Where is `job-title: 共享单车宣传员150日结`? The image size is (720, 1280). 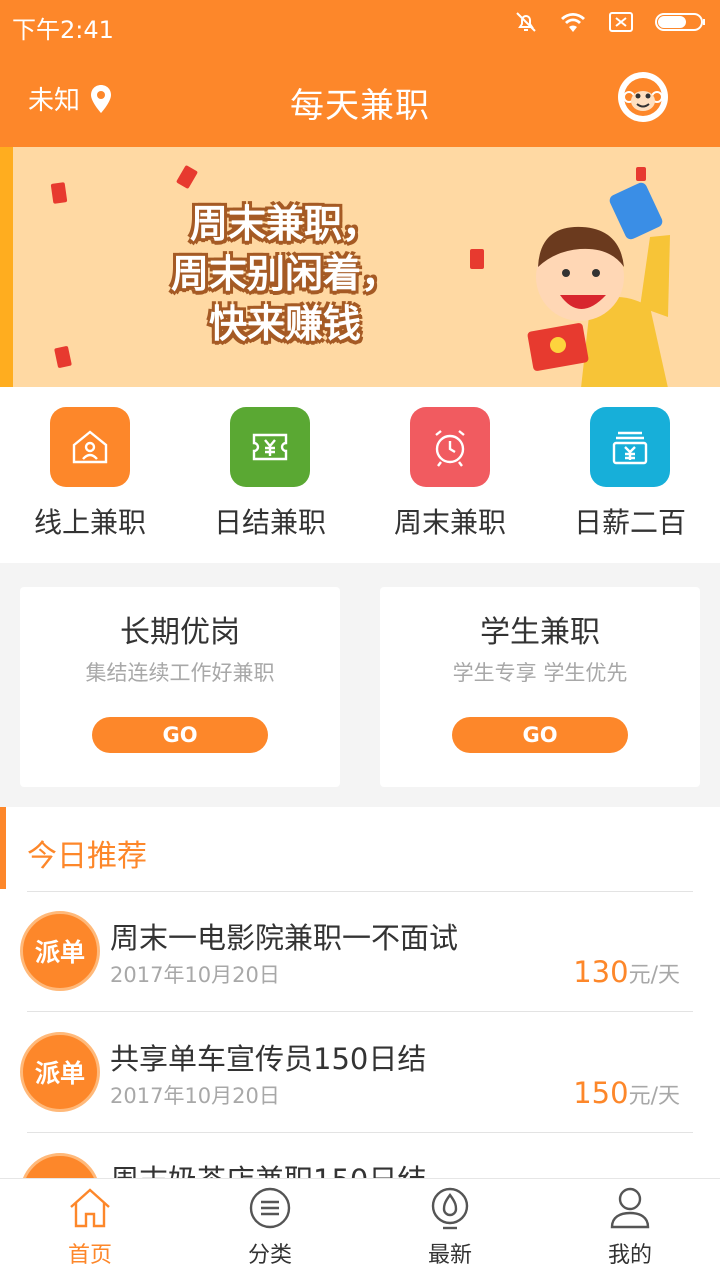
job-title: 共享单车宣传员150日结 is located at coordinates (268, 1059).